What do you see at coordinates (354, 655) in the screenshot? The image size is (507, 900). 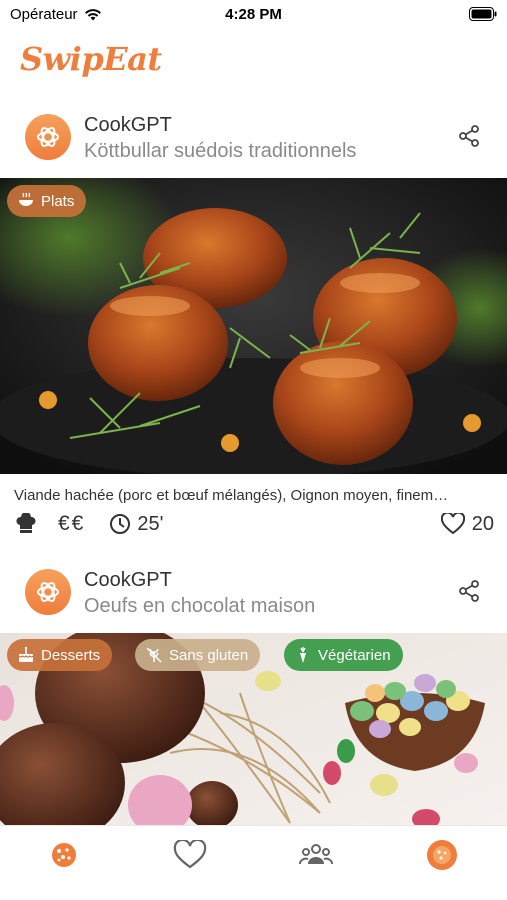 I see `tag-label: Végétarien` at bounding box center [354, 655].